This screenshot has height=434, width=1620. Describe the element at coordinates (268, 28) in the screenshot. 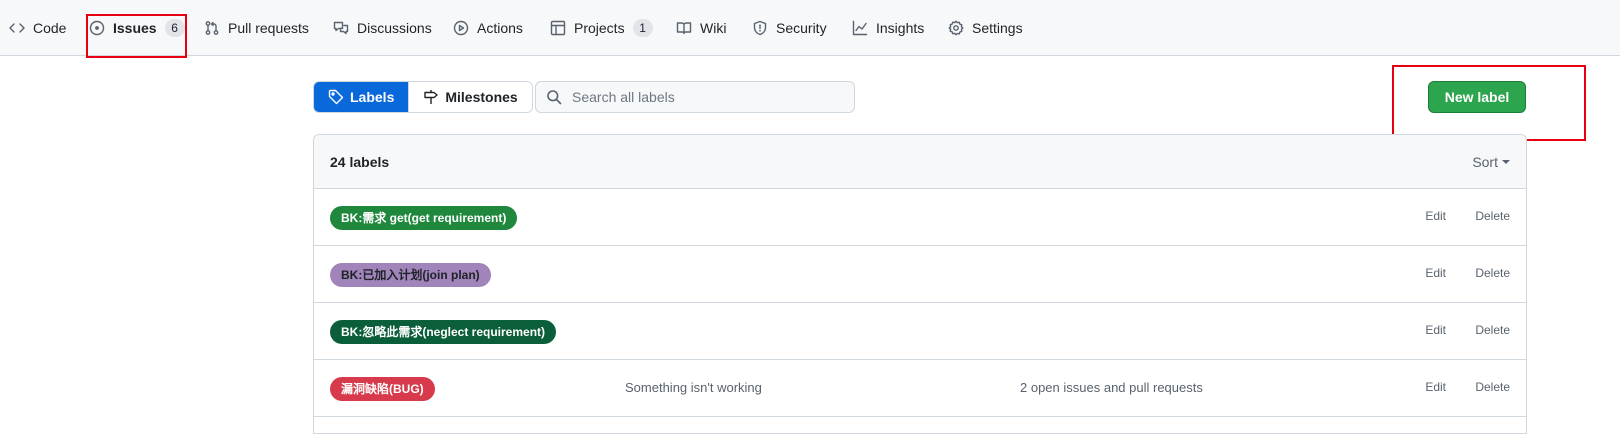

I see `tab-pull-requests-label: Pull requests` at that location.